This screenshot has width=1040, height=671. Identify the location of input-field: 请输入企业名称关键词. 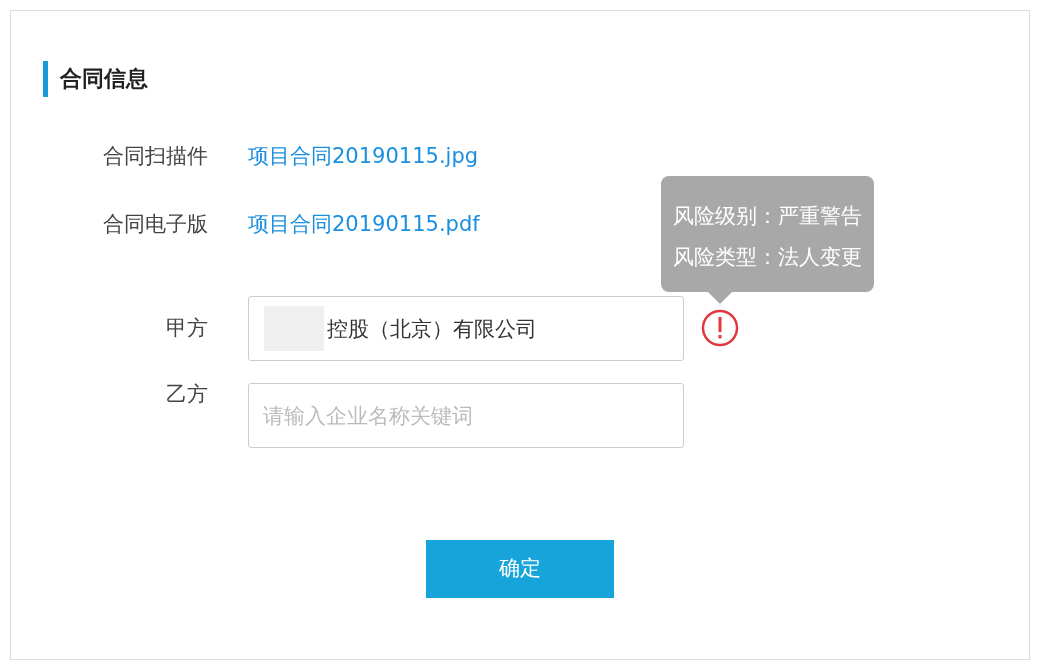
(466, 415).